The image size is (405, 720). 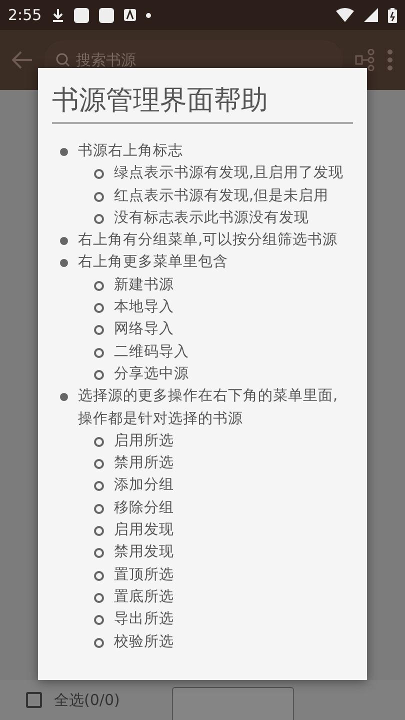 I want to click on dialog-title: 书源管理界面帮助, so click(x=202, y=103).